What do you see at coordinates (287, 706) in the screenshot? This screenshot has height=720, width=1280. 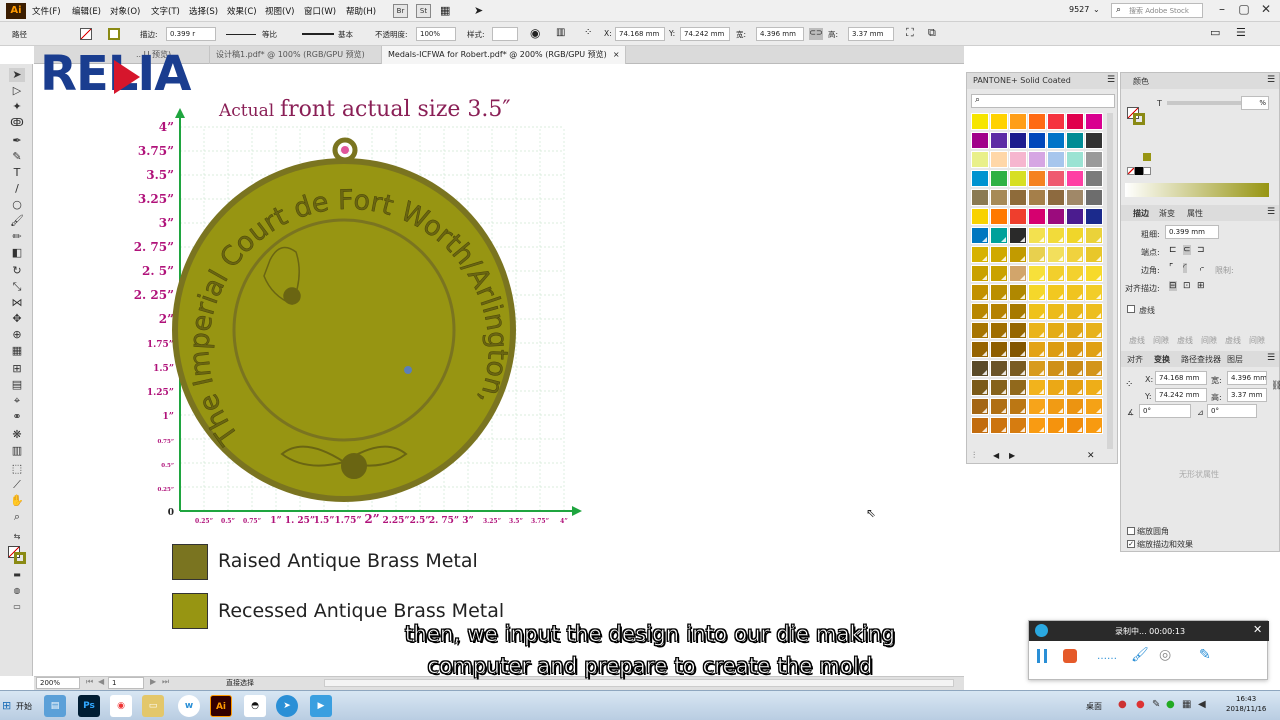 I see `messenger-icon: ➤` at bounding box center [287, 706].